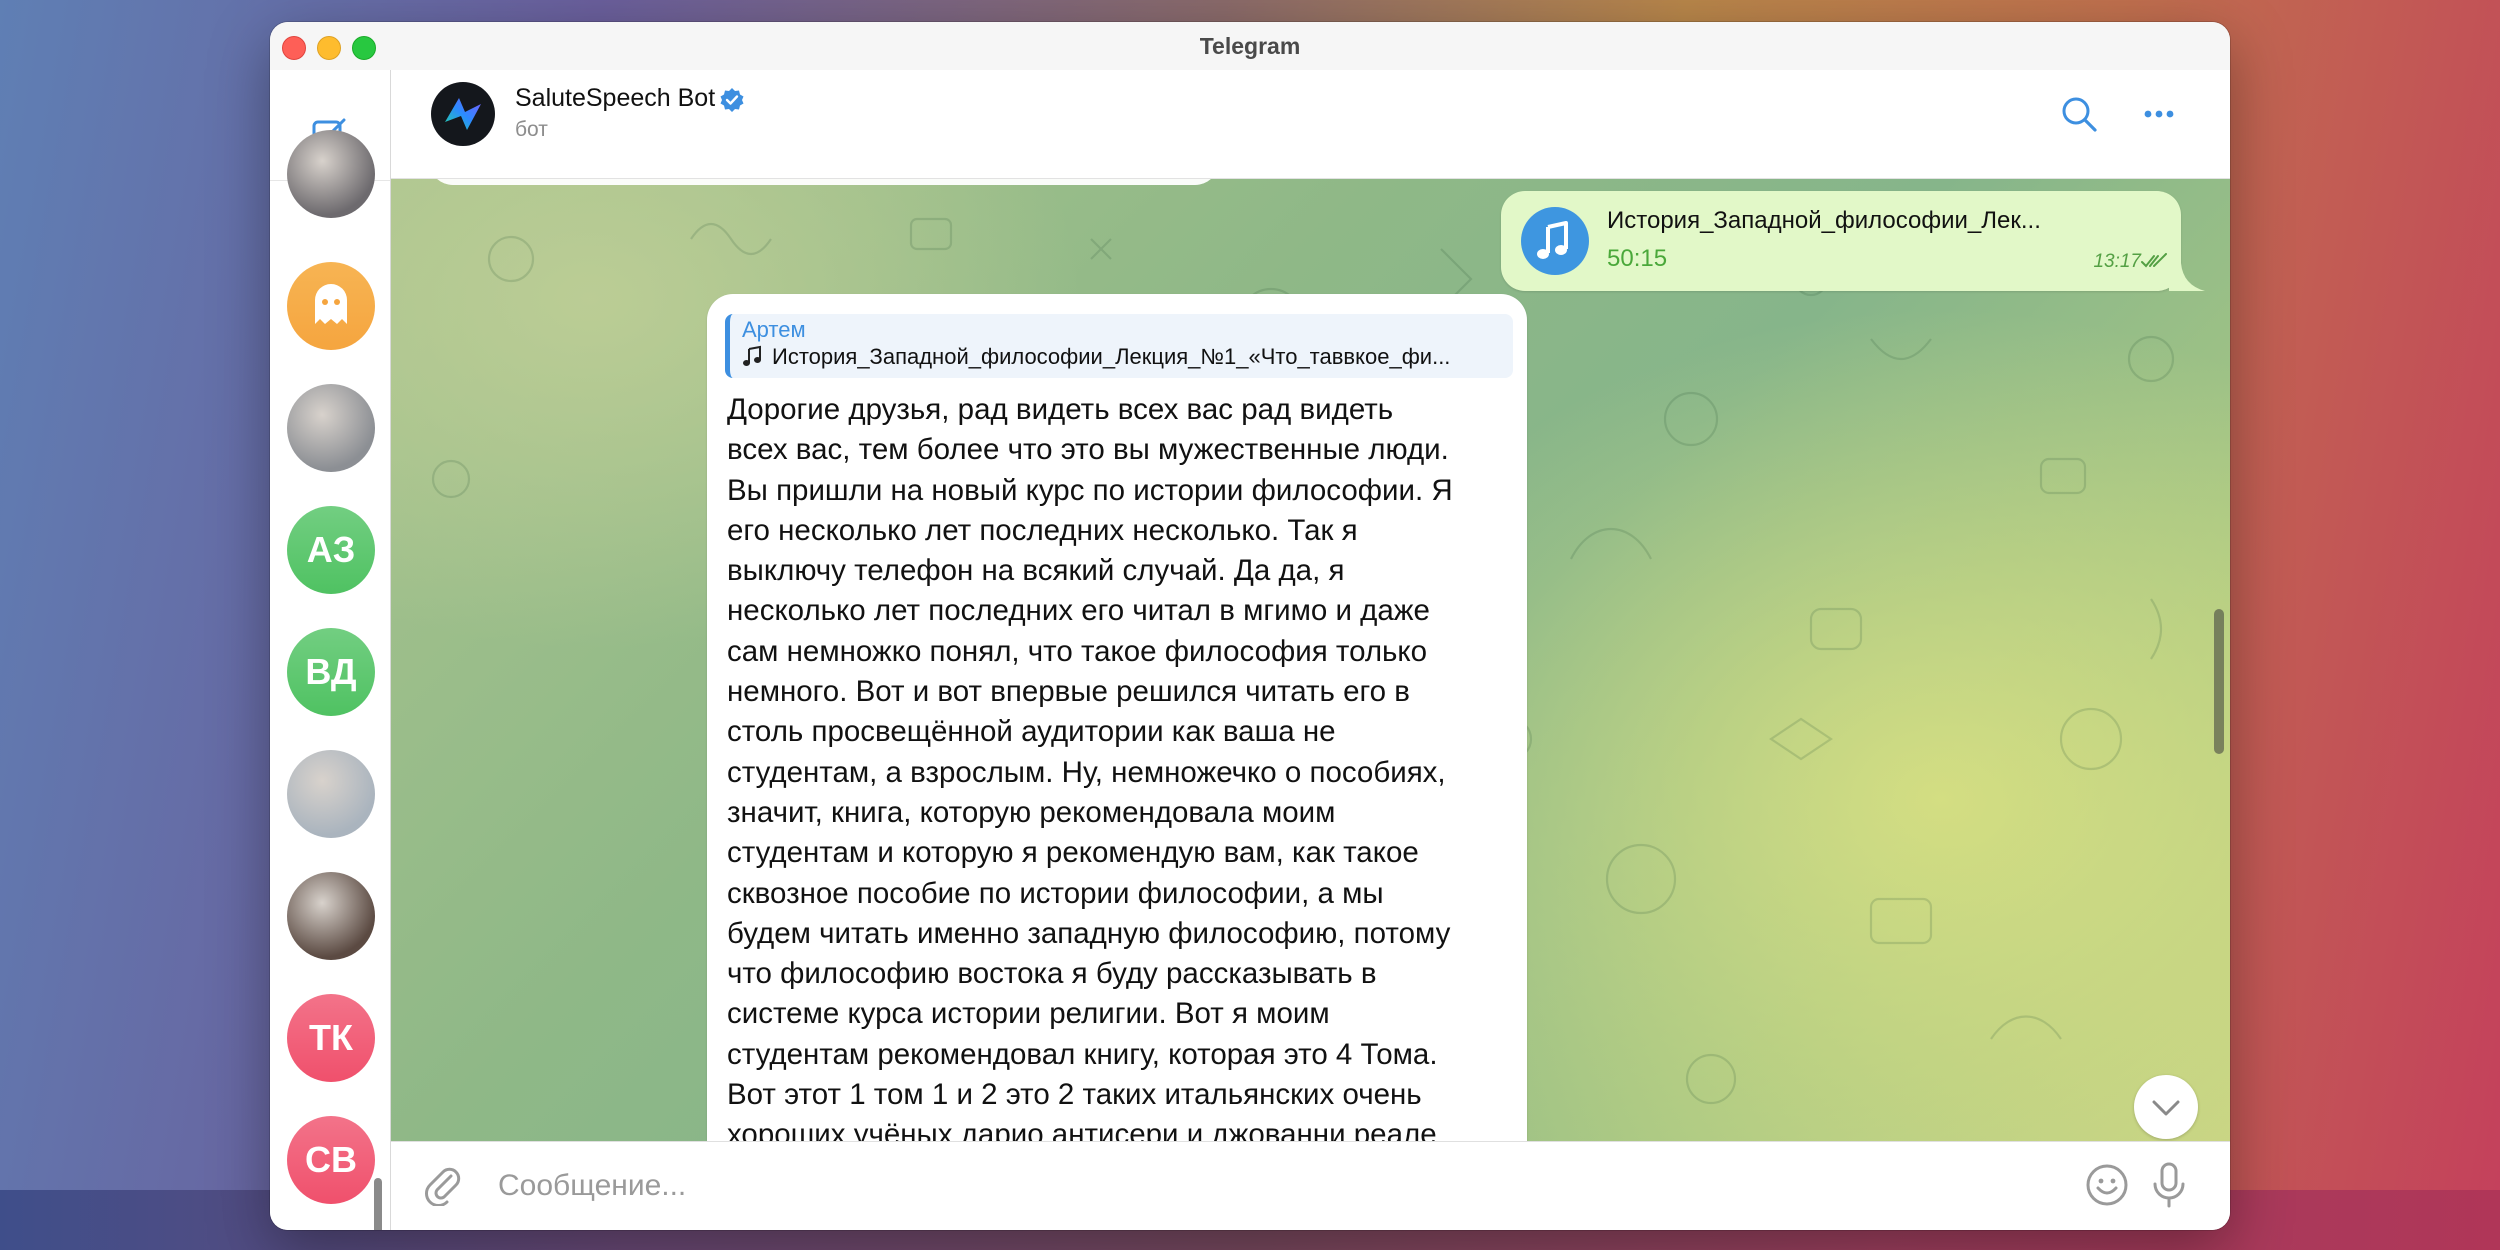  Describe the element at coordinates (774, 329) in the screenshot. I see `reply-author: Артем` at that location.